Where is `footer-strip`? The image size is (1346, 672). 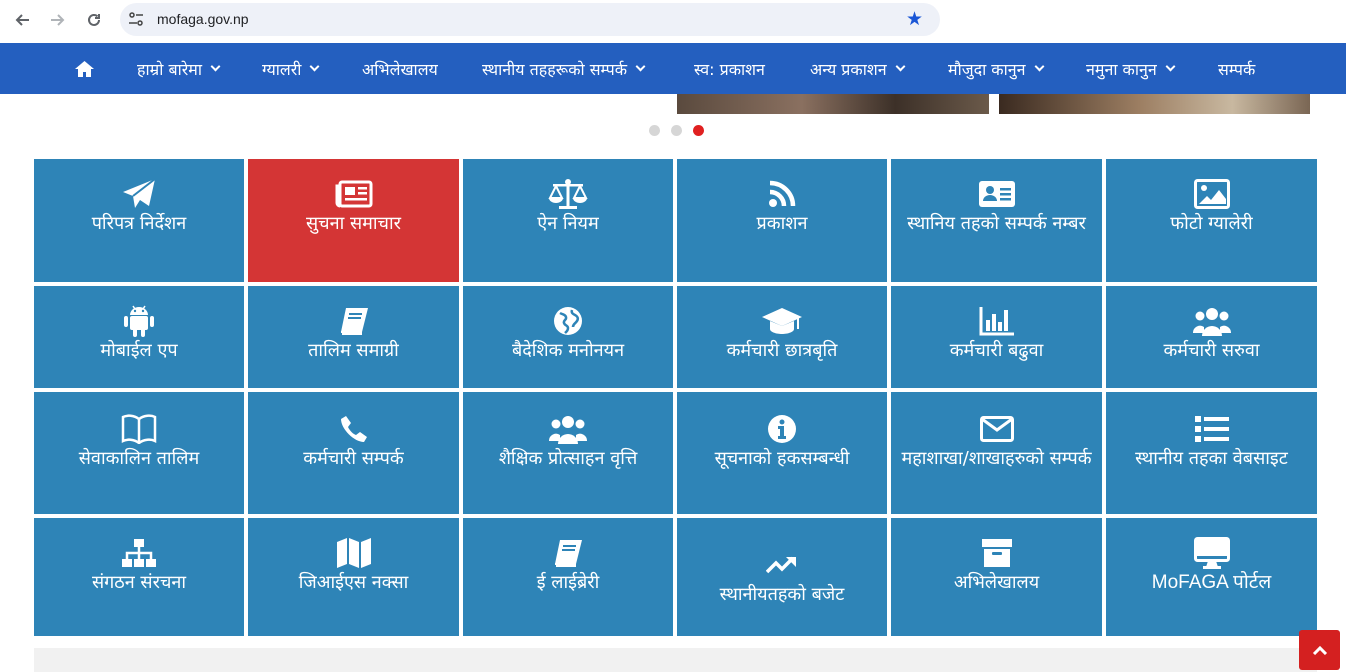
footer-strip is located at coordinates (675, 660).